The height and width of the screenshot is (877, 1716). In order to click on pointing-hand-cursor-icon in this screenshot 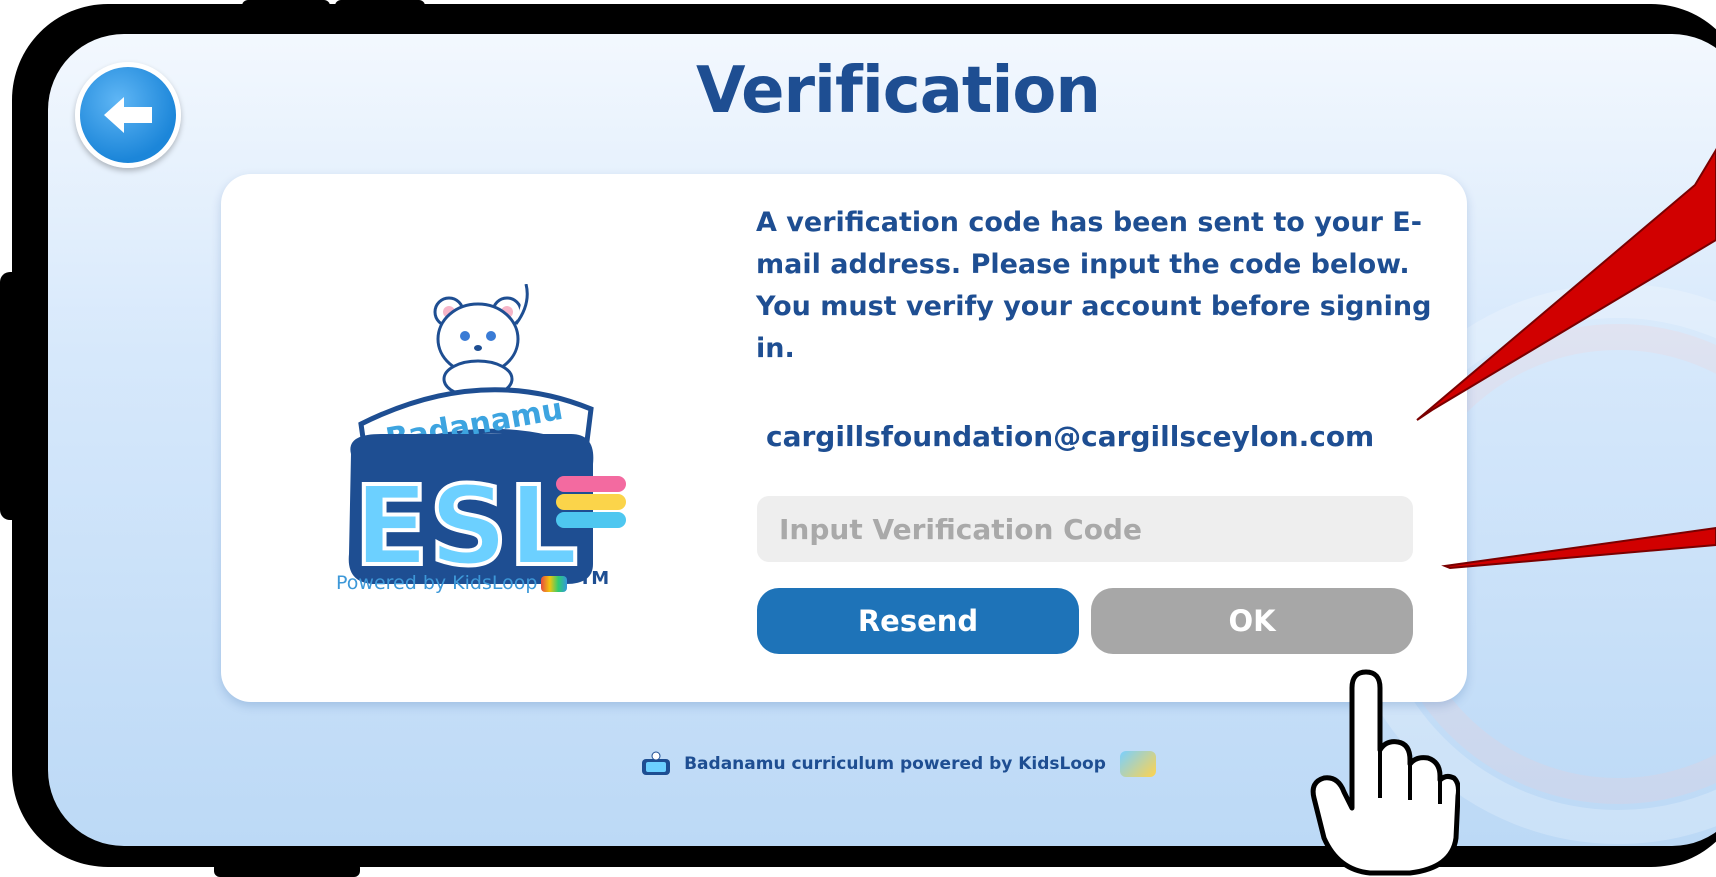, I will do `click(1385, 772)`.